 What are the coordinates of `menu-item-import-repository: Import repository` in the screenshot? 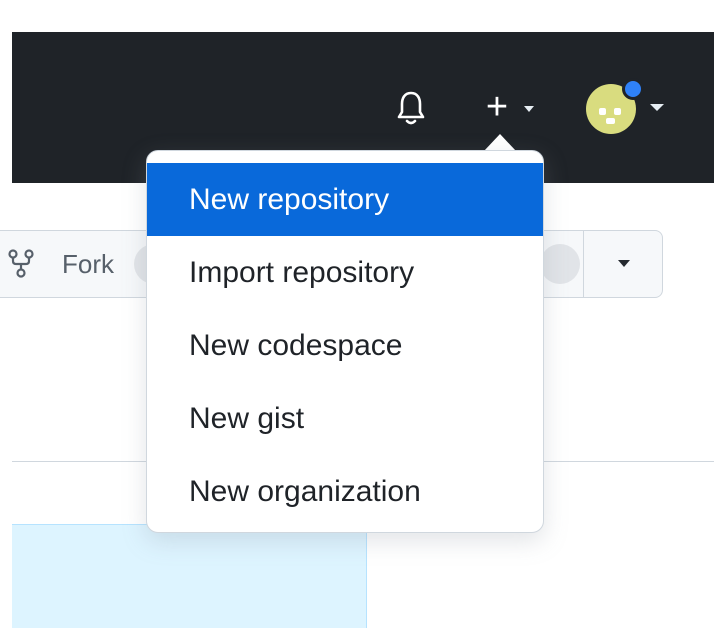 It's located at (345, 272).